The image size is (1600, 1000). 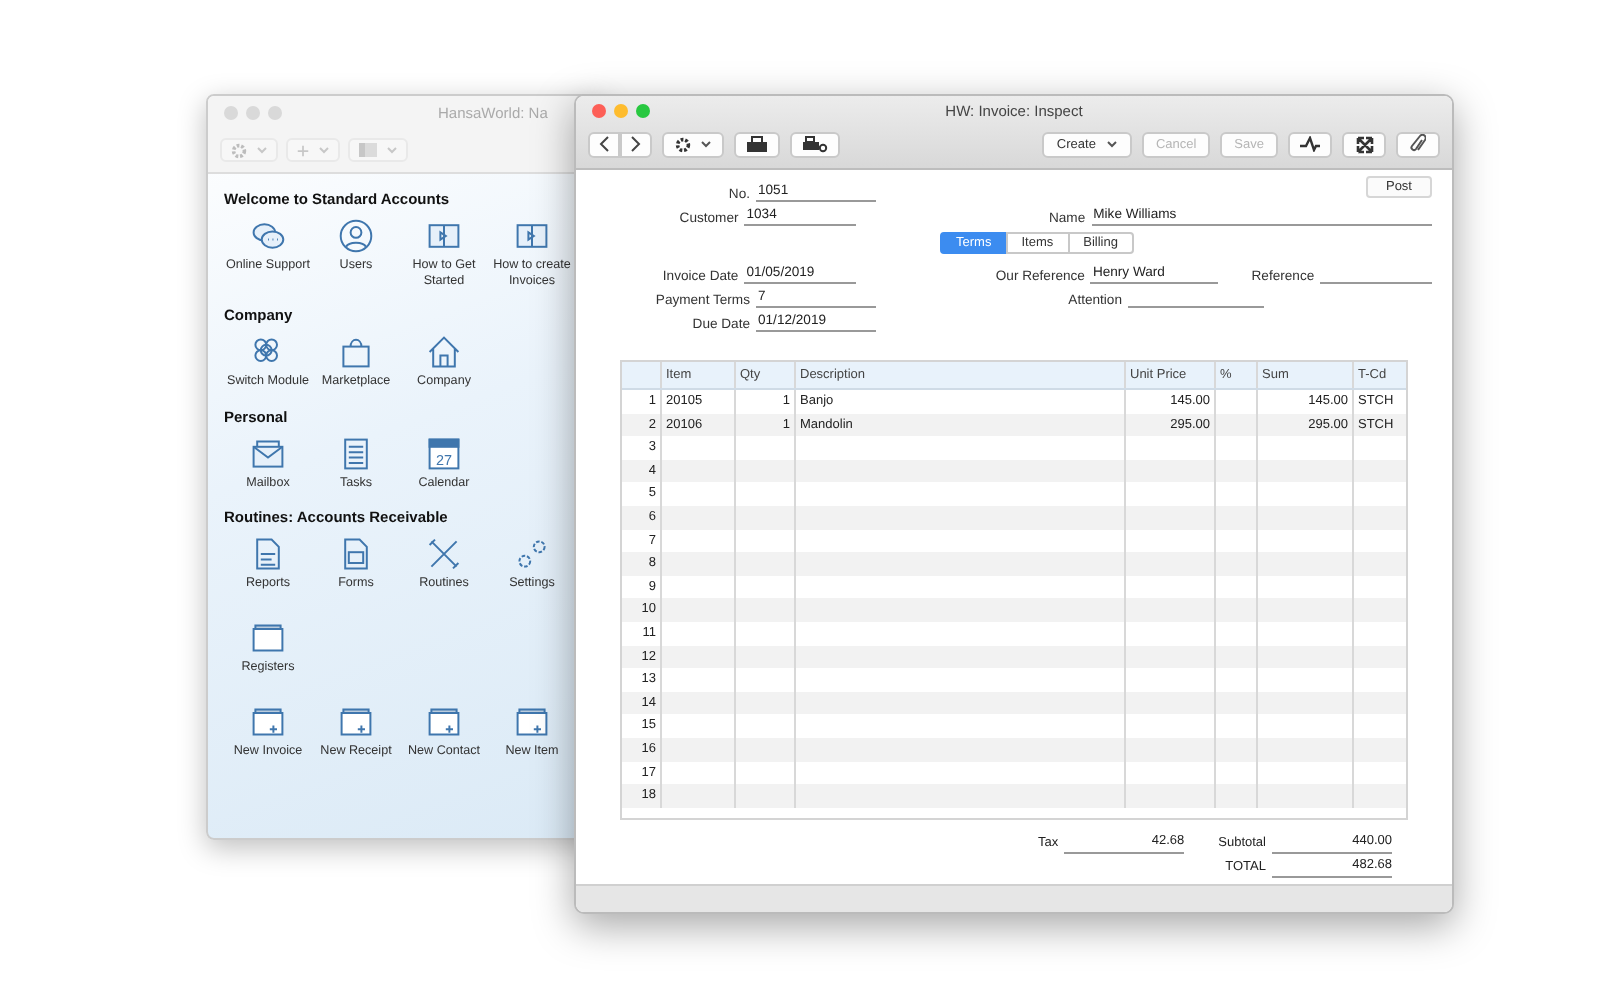 I want to click on printer-icon, so click(x=757, y=144).